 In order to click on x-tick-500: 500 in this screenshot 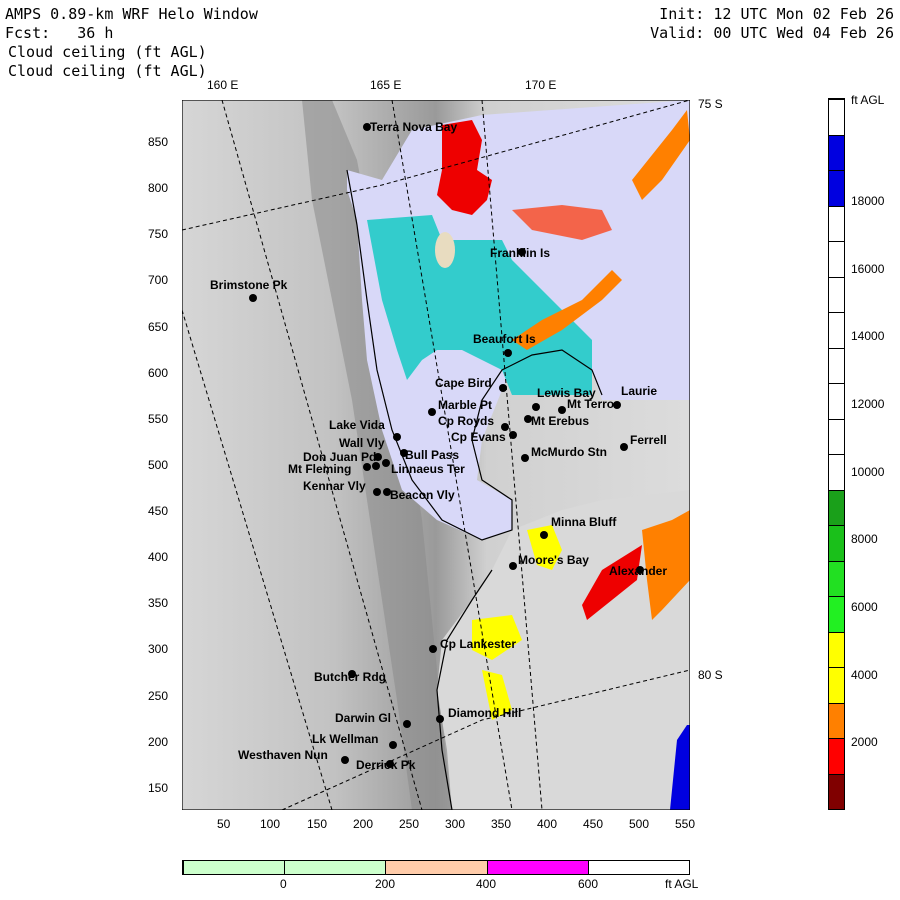, I will do `click(639, 824)`.